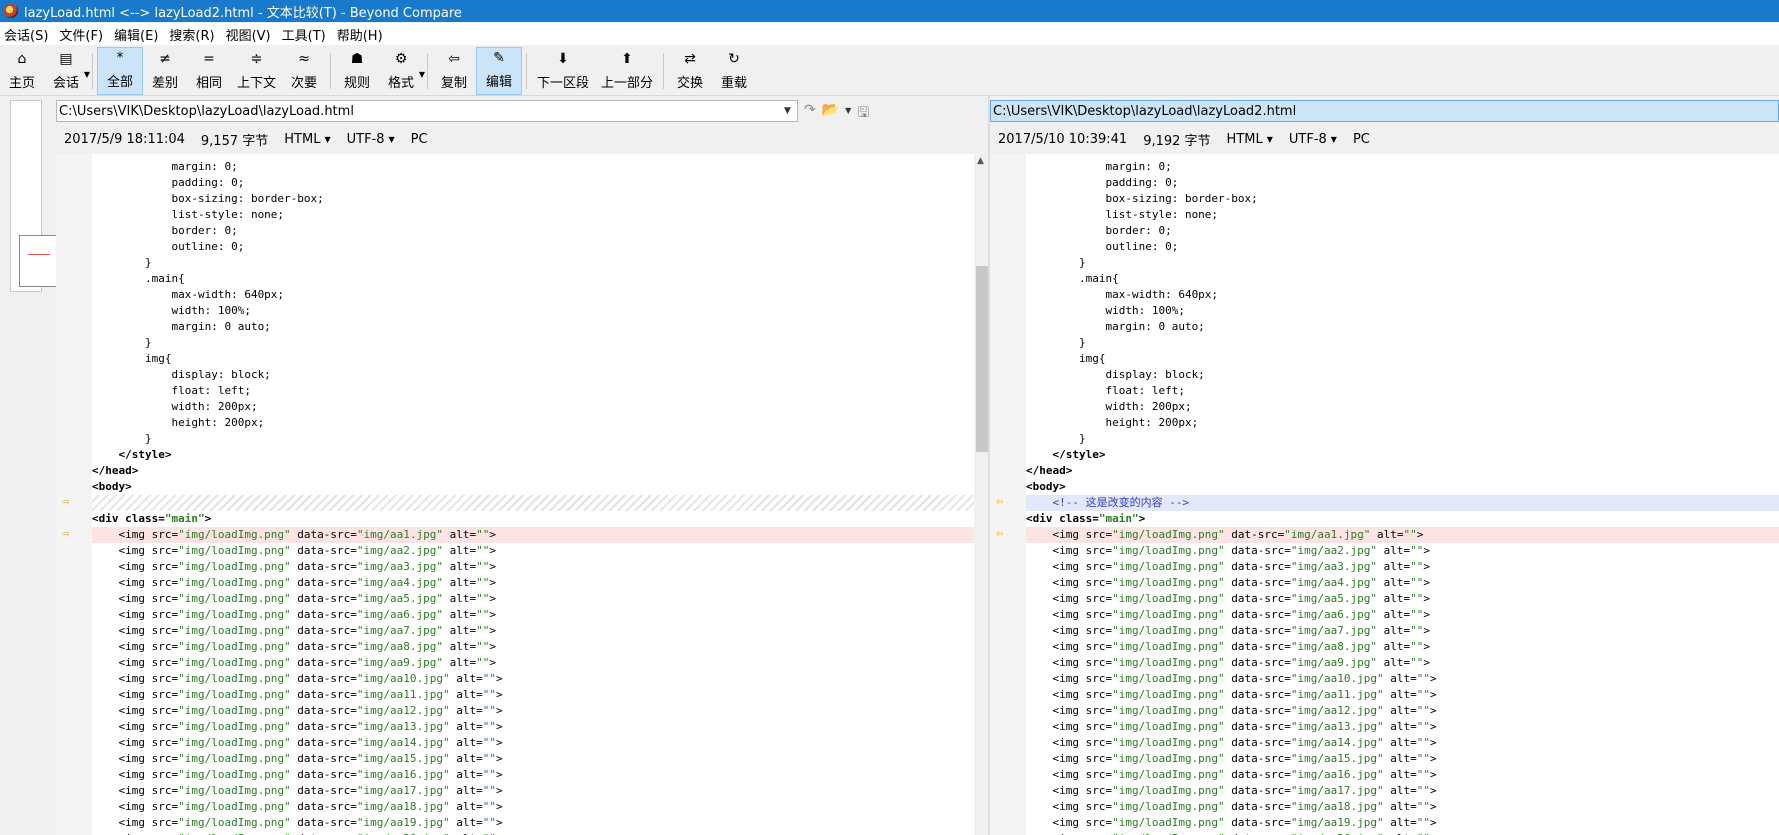  I want to click on toolbar-button-same: = 相同, so click(209, 71).